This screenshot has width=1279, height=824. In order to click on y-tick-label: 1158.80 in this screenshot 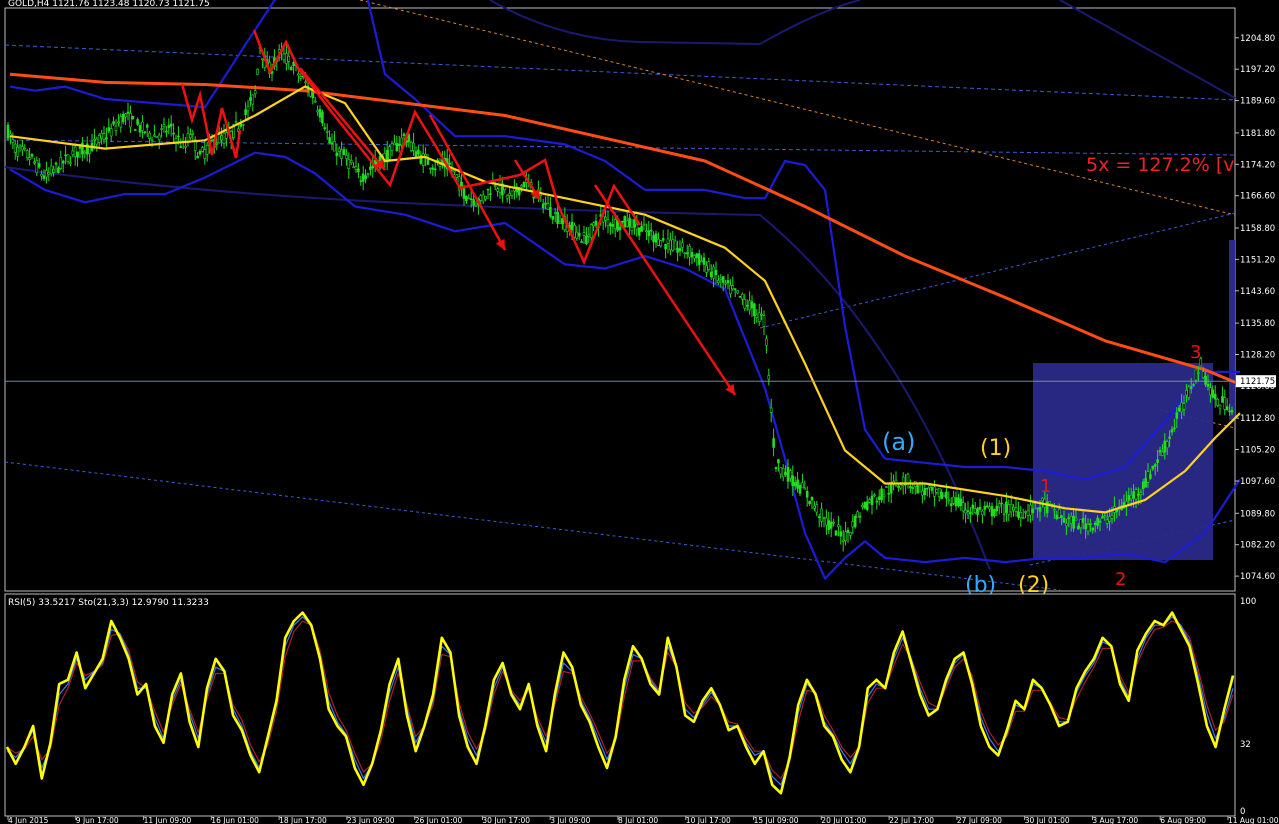, I will do `click(1257, 229)`.